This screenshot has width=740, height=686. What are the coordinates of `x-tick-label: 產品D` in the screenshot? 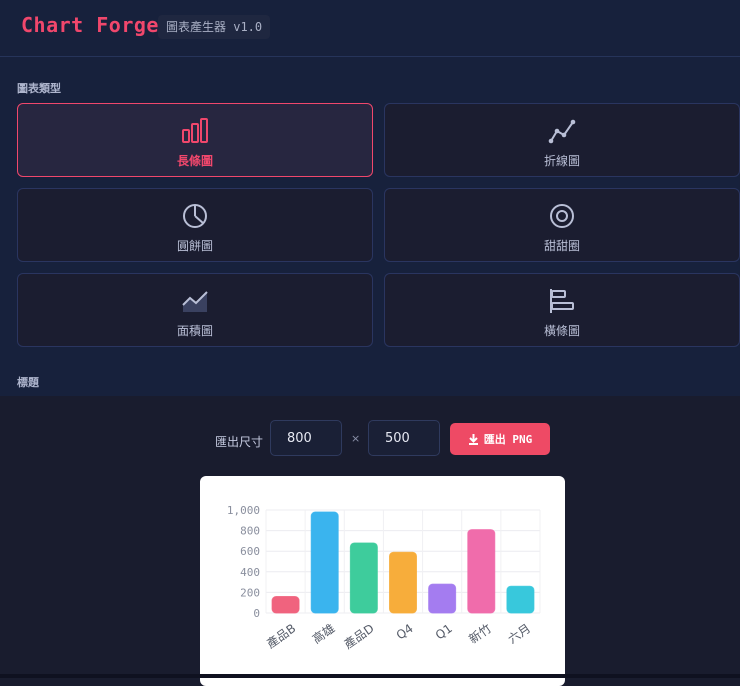 It's located at (359, 635).